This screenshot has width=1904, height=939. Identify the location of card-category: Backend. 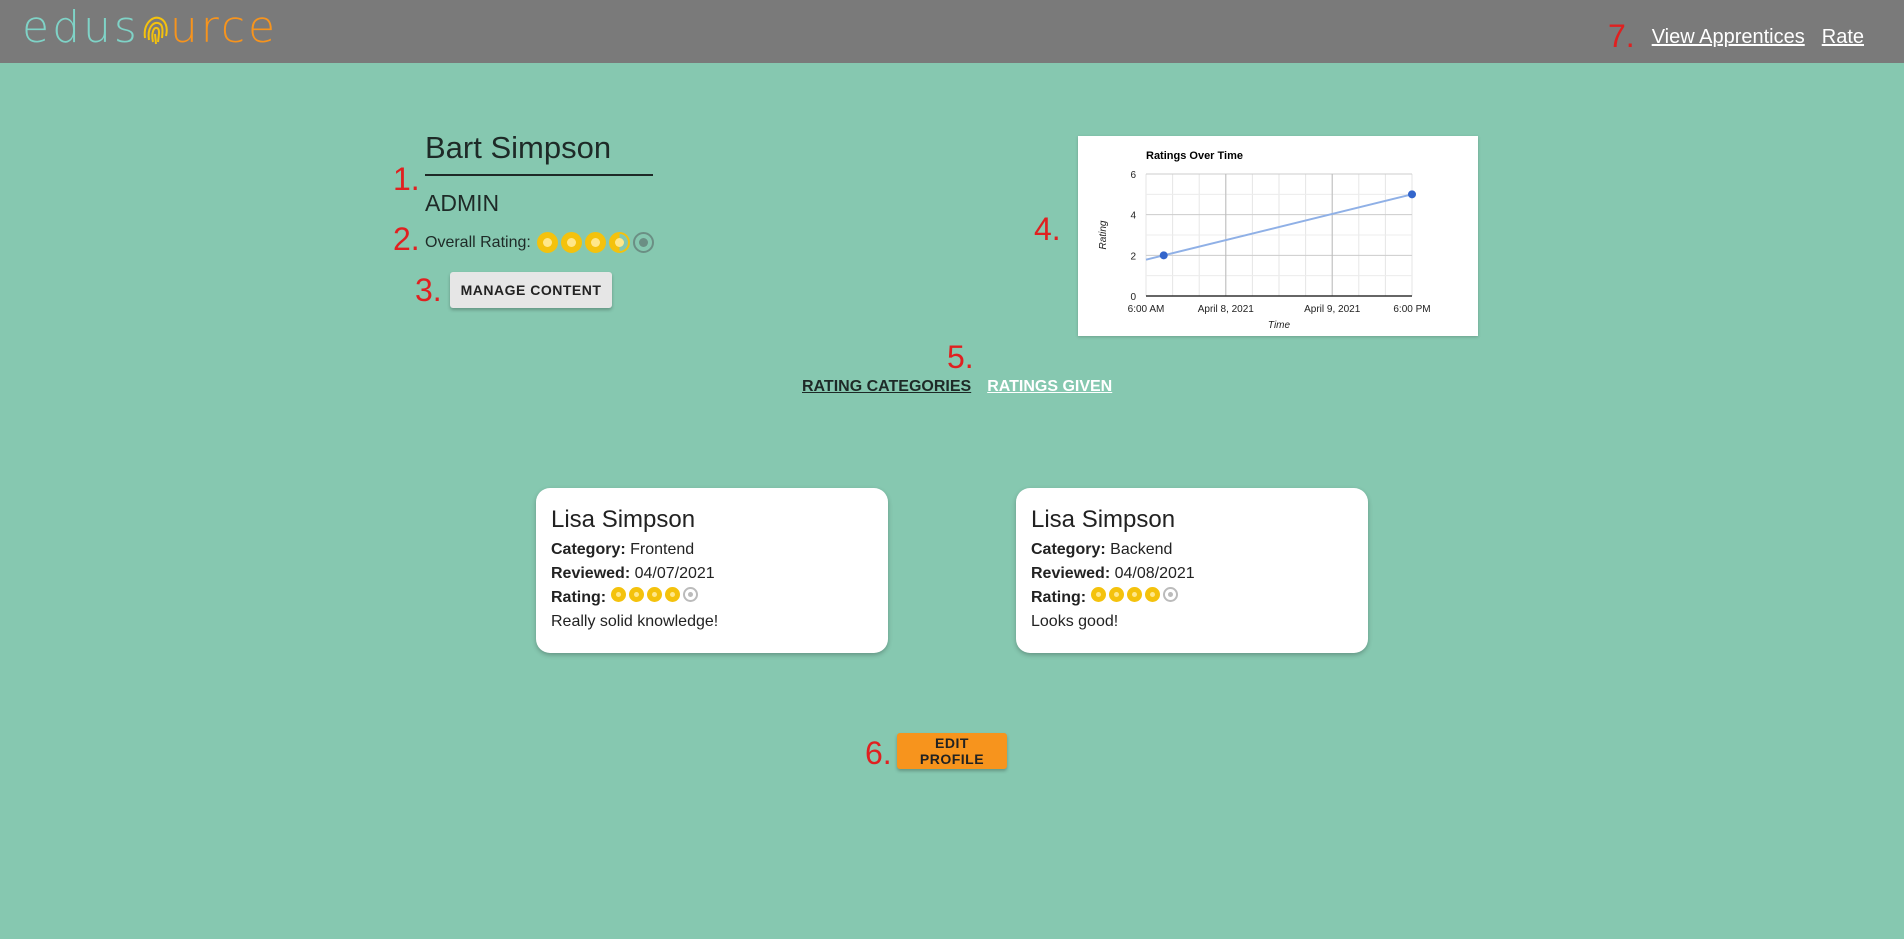
(1141, 549).